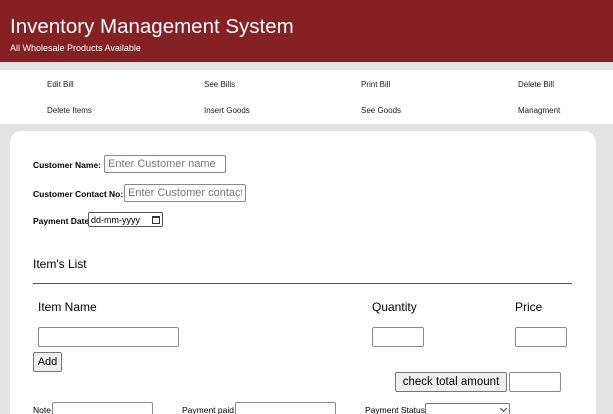 This screenshot has width=613, height=414. I want to click on item-name-input, so click(108, 337).